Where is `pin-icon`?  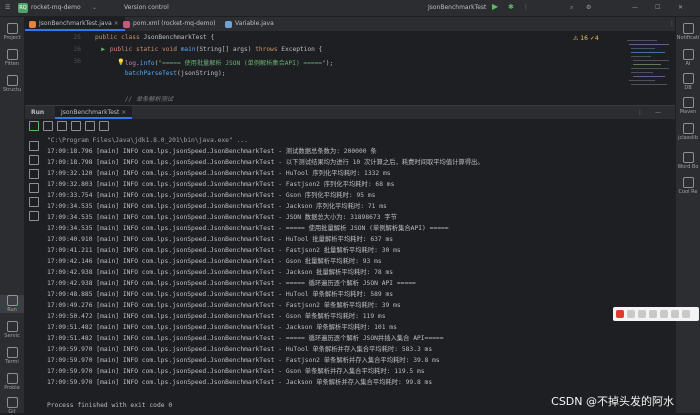
pin-icon is located at coordinates (90, 126).